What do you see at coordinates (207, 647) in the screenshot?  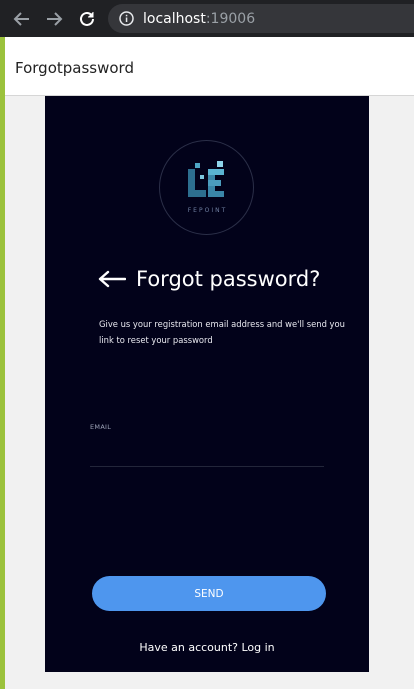 I see `login-link: Have an account? Log in` at bounding box center [207, 647].